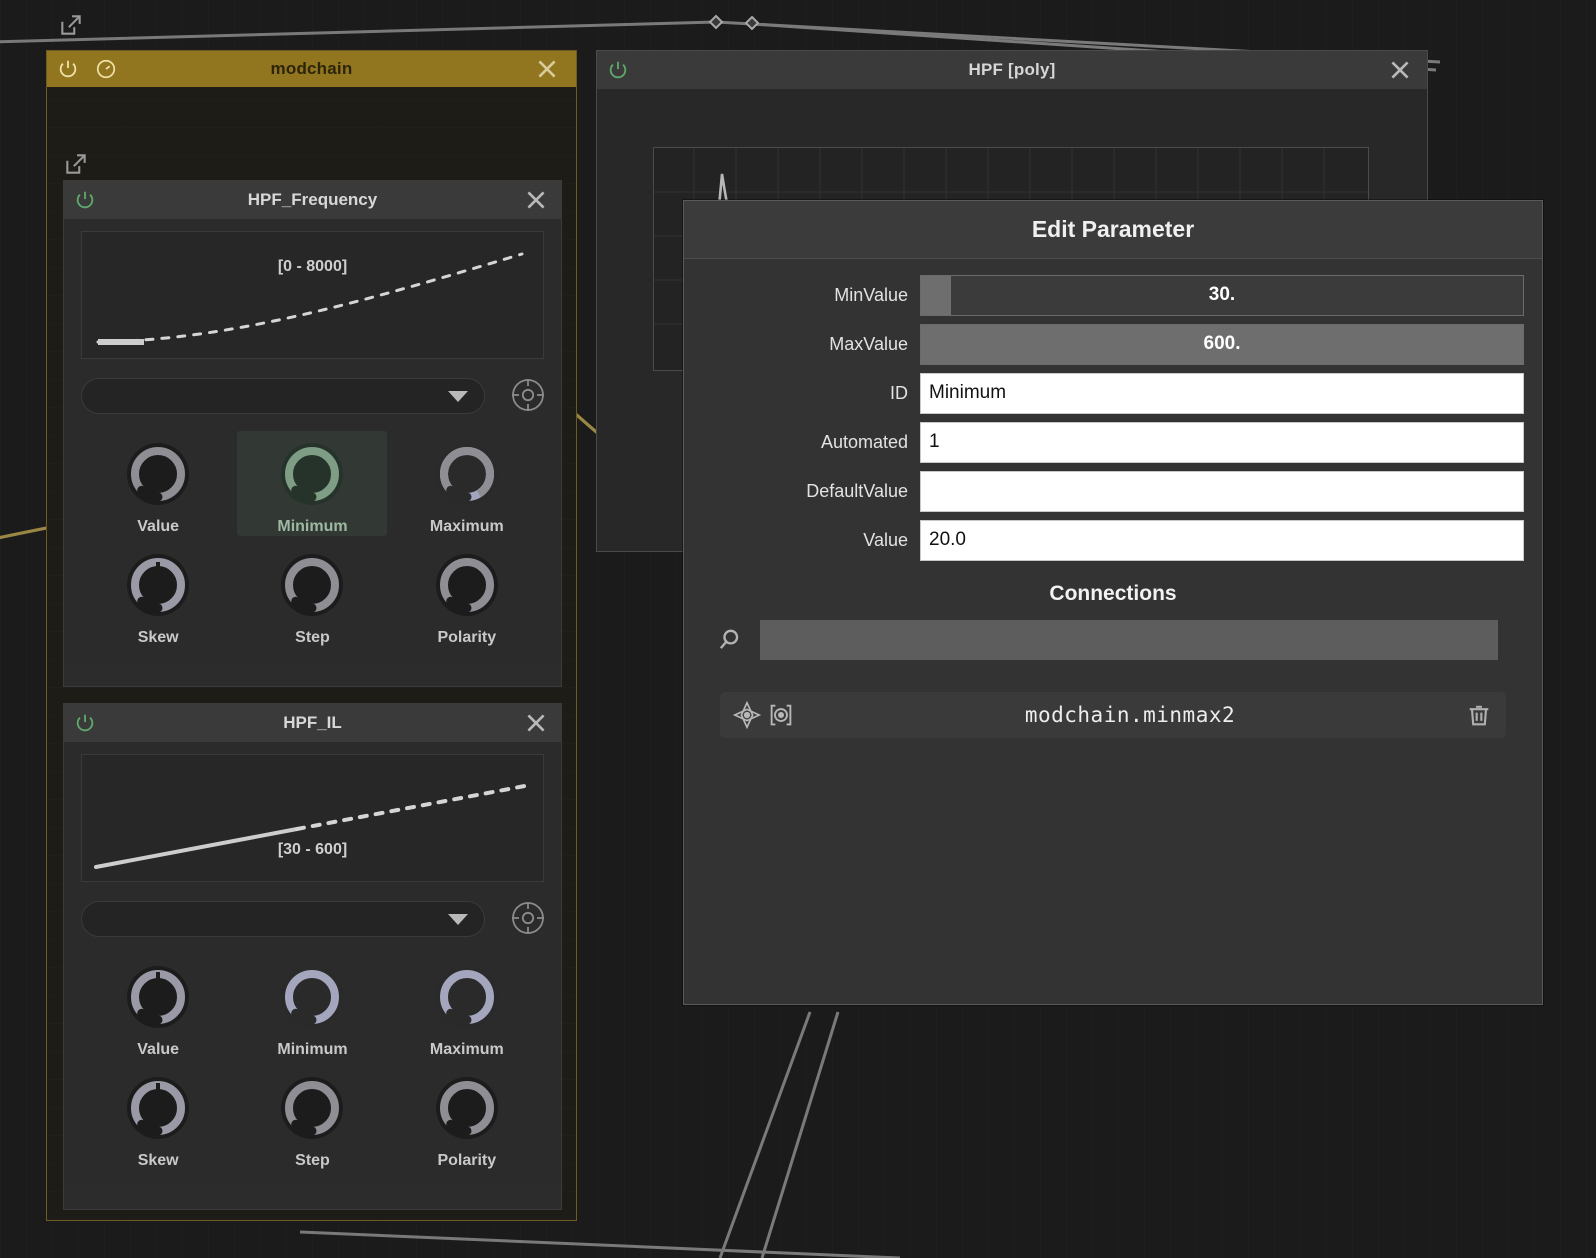 This screenshot has width=1596, height=1258. Describe the element at coordinates (1222, 540) in the screenshot. I see `value-input: 20.0` at that location.